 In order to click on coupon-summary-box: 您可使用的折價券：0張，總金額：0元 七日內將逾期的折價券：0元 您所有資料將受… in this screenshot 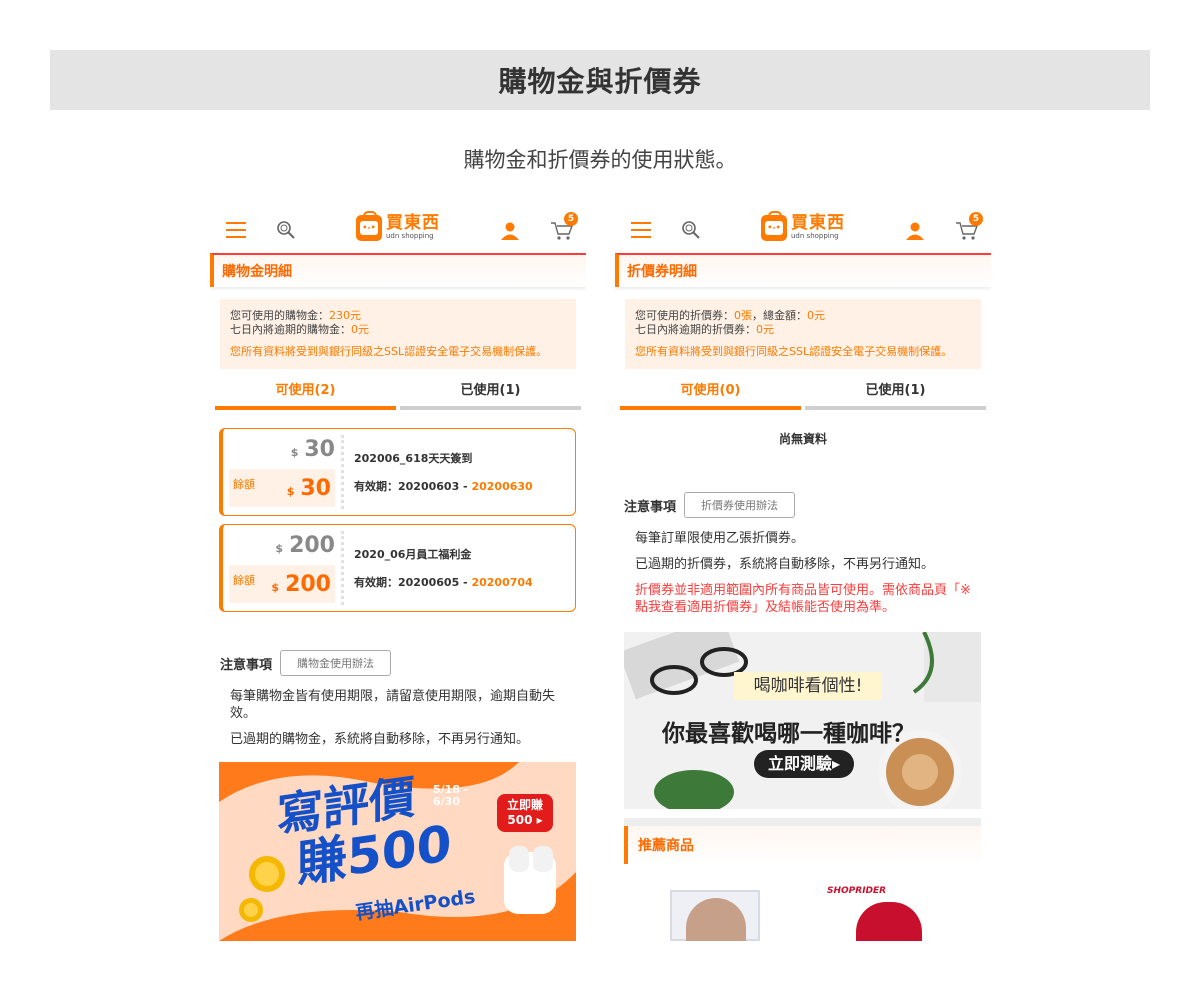, I will do `click(803, 334)`.